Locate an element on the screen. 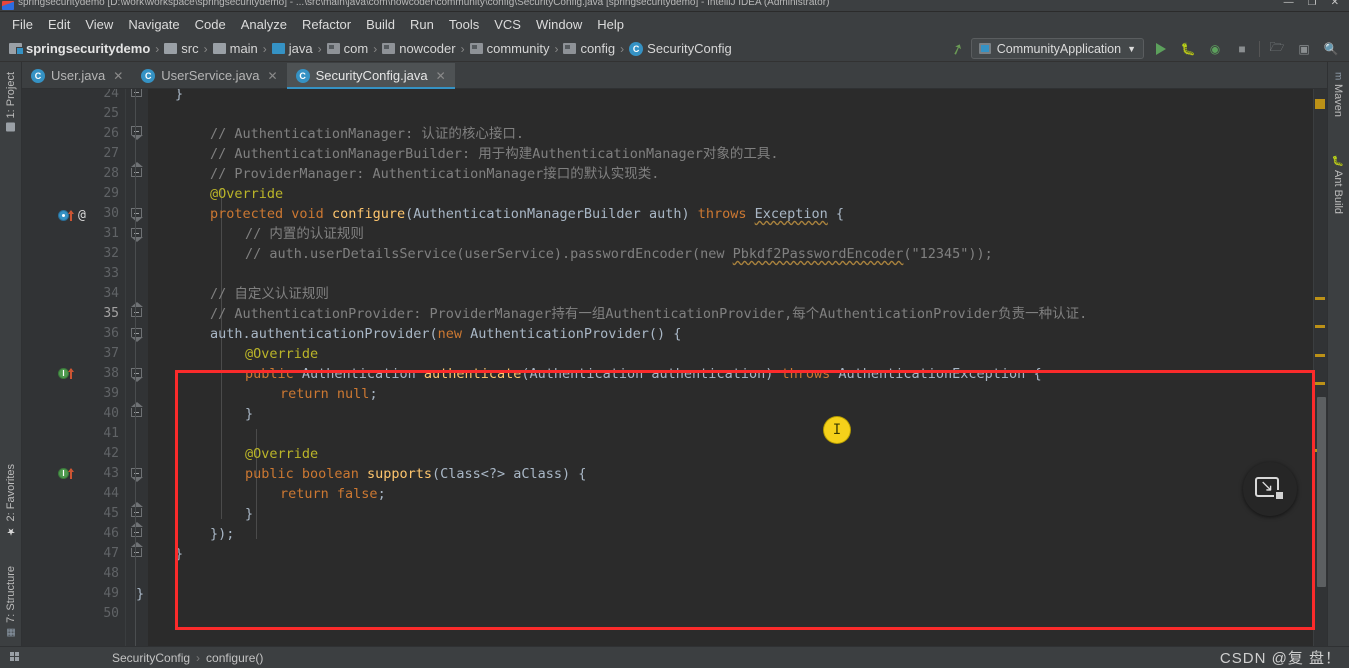 This screenshot has width=1349, height=668. hammer-icon: ➚ is located at coordinates (957, 48).